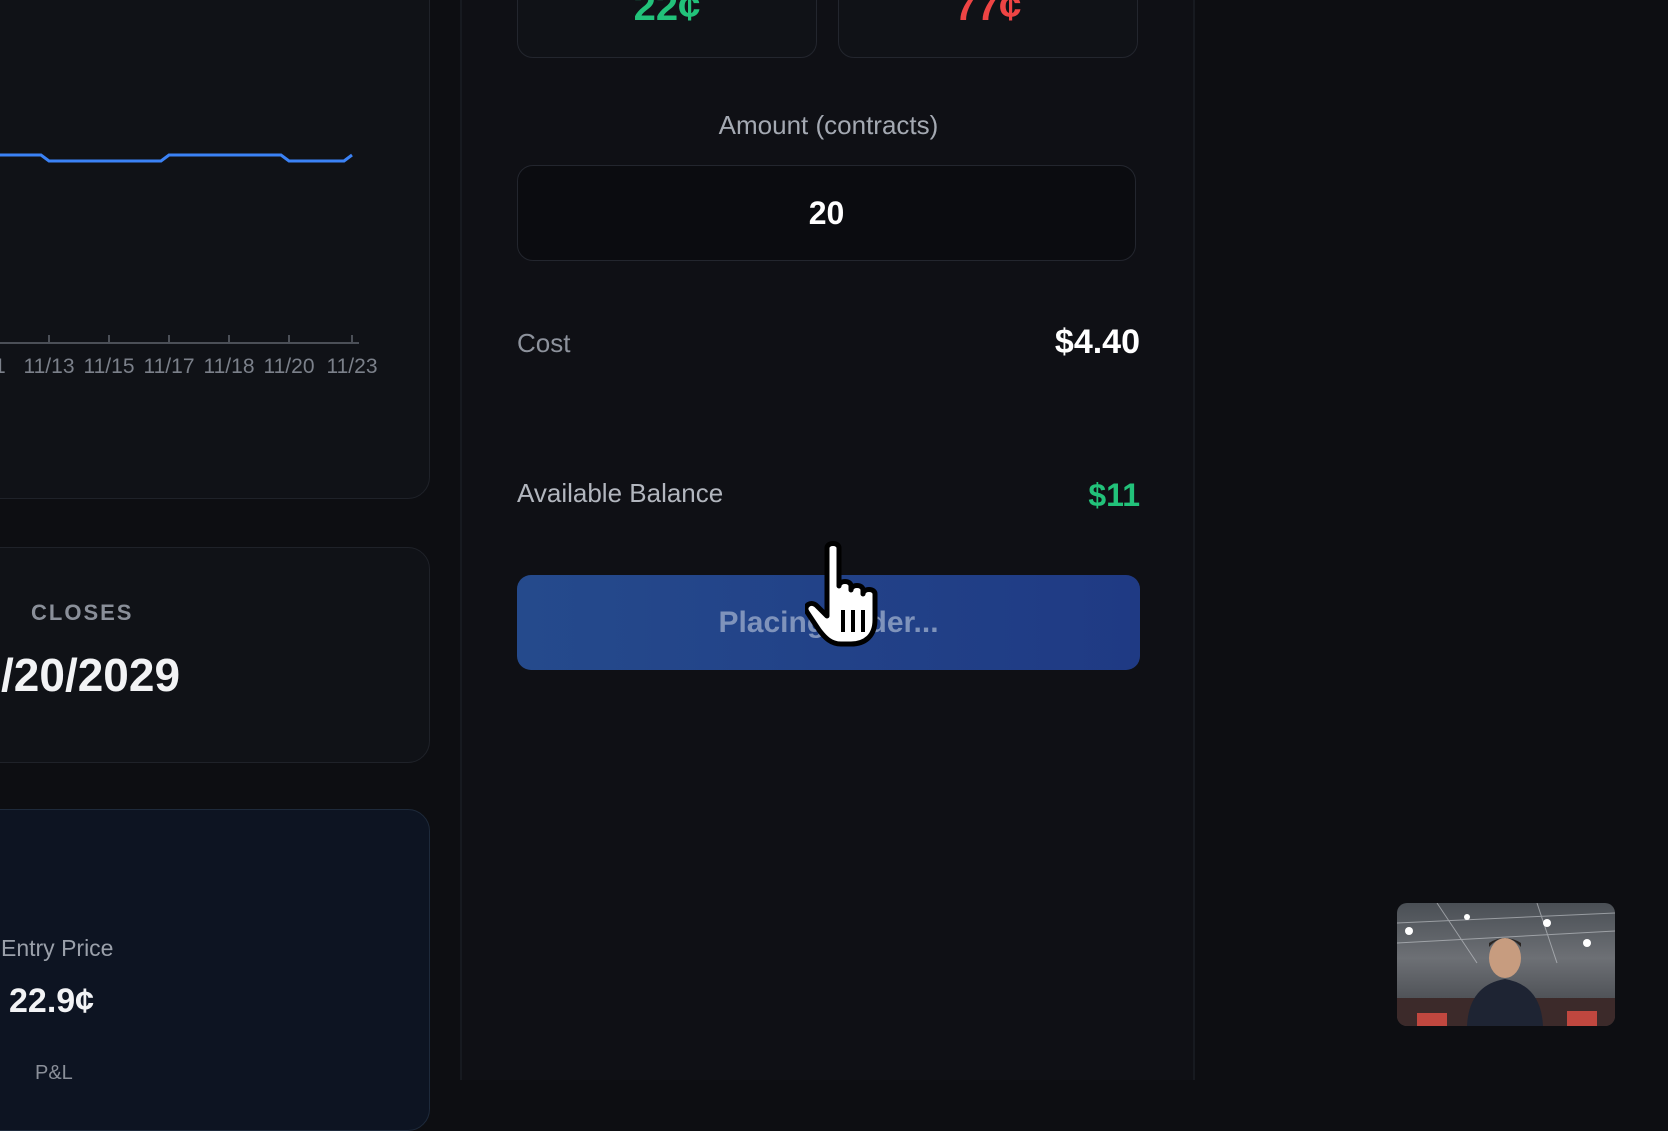  Describe the element at coordinates (91, 675) in the screenshot. I see `closes-date: /20/2029` at that location.